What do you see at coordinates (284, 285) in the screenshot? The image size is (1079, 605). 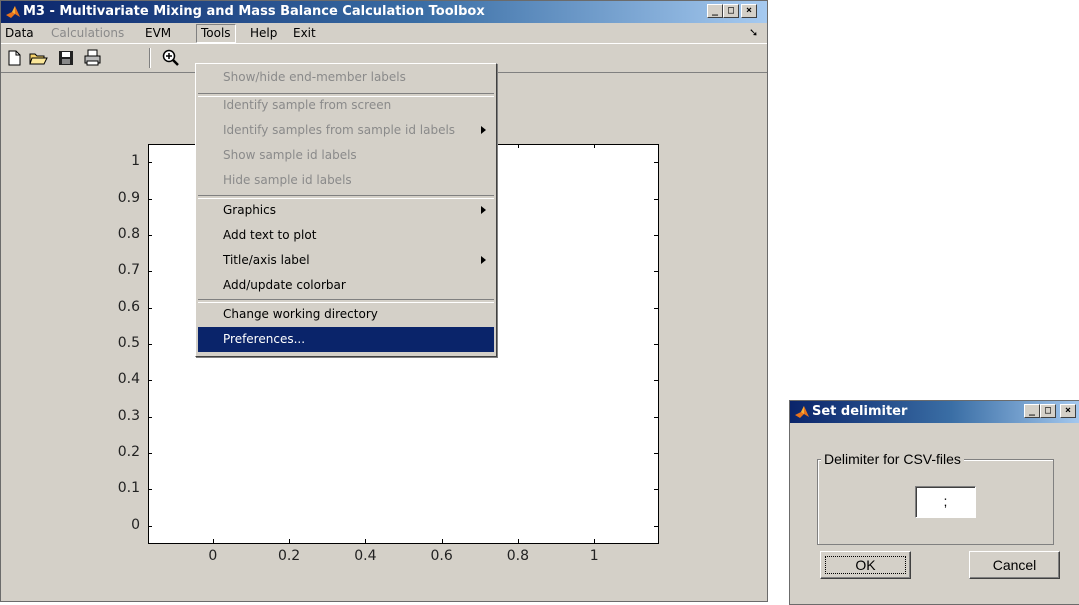 I see `menu-item-label: Add/update colorbar` at bounding box center [284, 285].